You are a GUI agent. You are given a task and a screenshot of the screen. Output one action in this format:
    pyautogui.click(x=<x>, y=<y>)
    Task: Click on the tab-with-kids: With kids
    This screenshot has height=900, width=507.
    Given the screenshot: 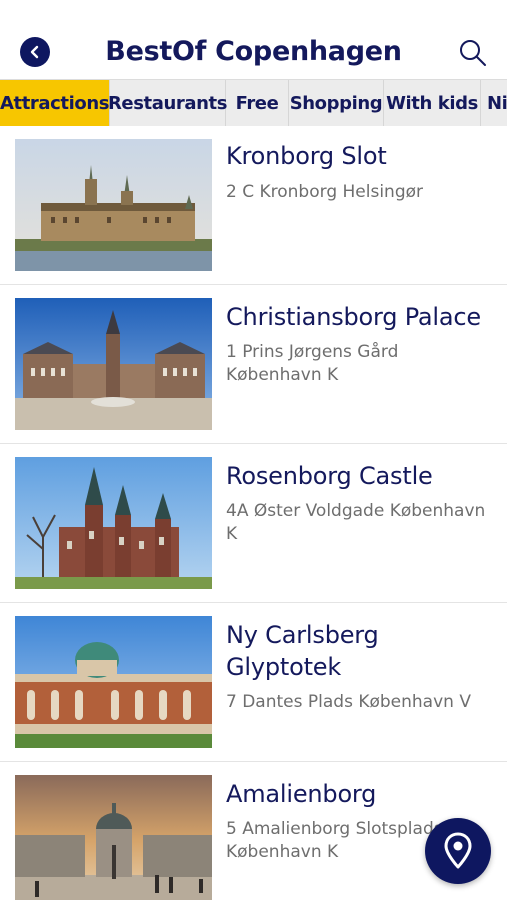 What is the action you would take?
    pyautogui.click(x=432, y=103)
    